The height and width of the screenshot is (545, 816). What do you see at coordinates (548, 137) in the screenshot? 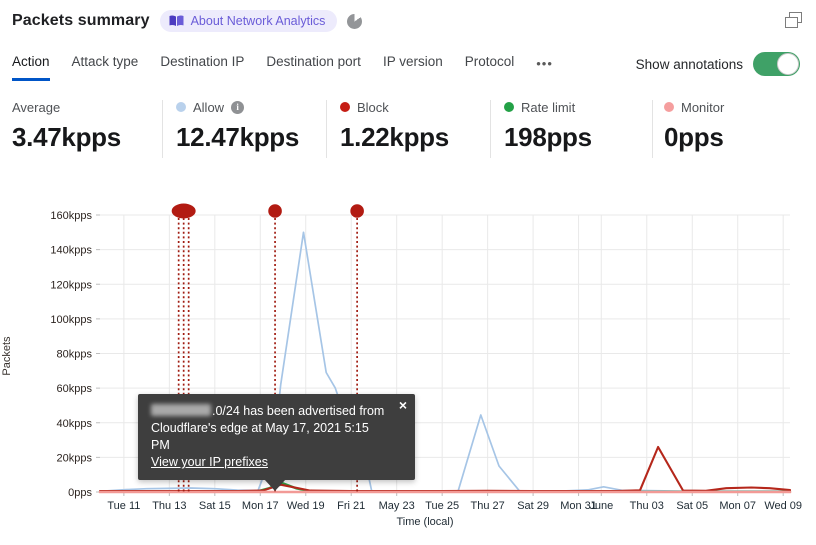
I see `stat-rate-limit-value: 198pps` at bounding box center [548, 137].